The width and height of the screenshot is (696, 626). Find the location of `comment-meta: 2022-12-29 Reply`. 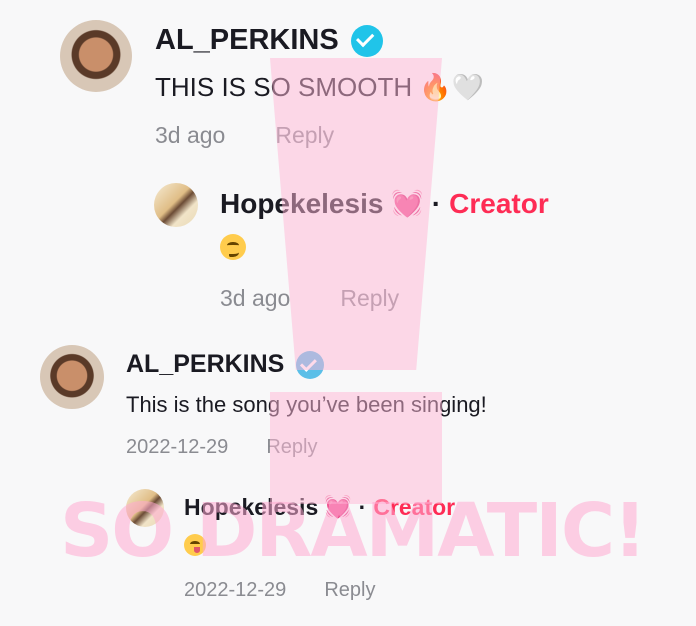

comment-meta: 2022-12-29 Reply is located at coordinates (221, 447).